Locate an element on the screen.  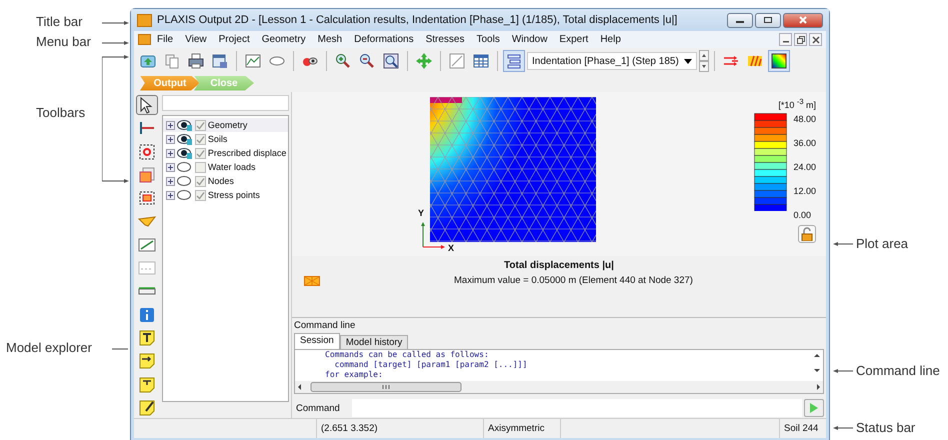
callout-label: Toolbars is located at coordinates (61, 112).